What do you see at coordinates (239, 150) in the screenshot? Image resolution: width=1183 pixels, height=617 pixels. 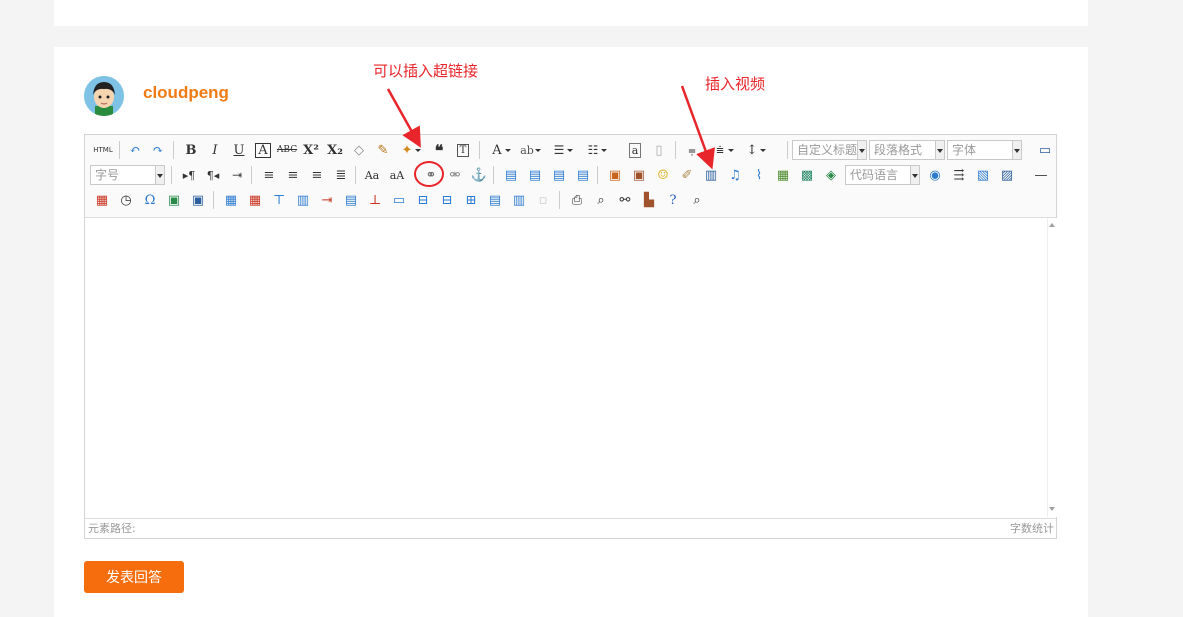 I see `underline-icon: U` at bounding box center [239, 150].